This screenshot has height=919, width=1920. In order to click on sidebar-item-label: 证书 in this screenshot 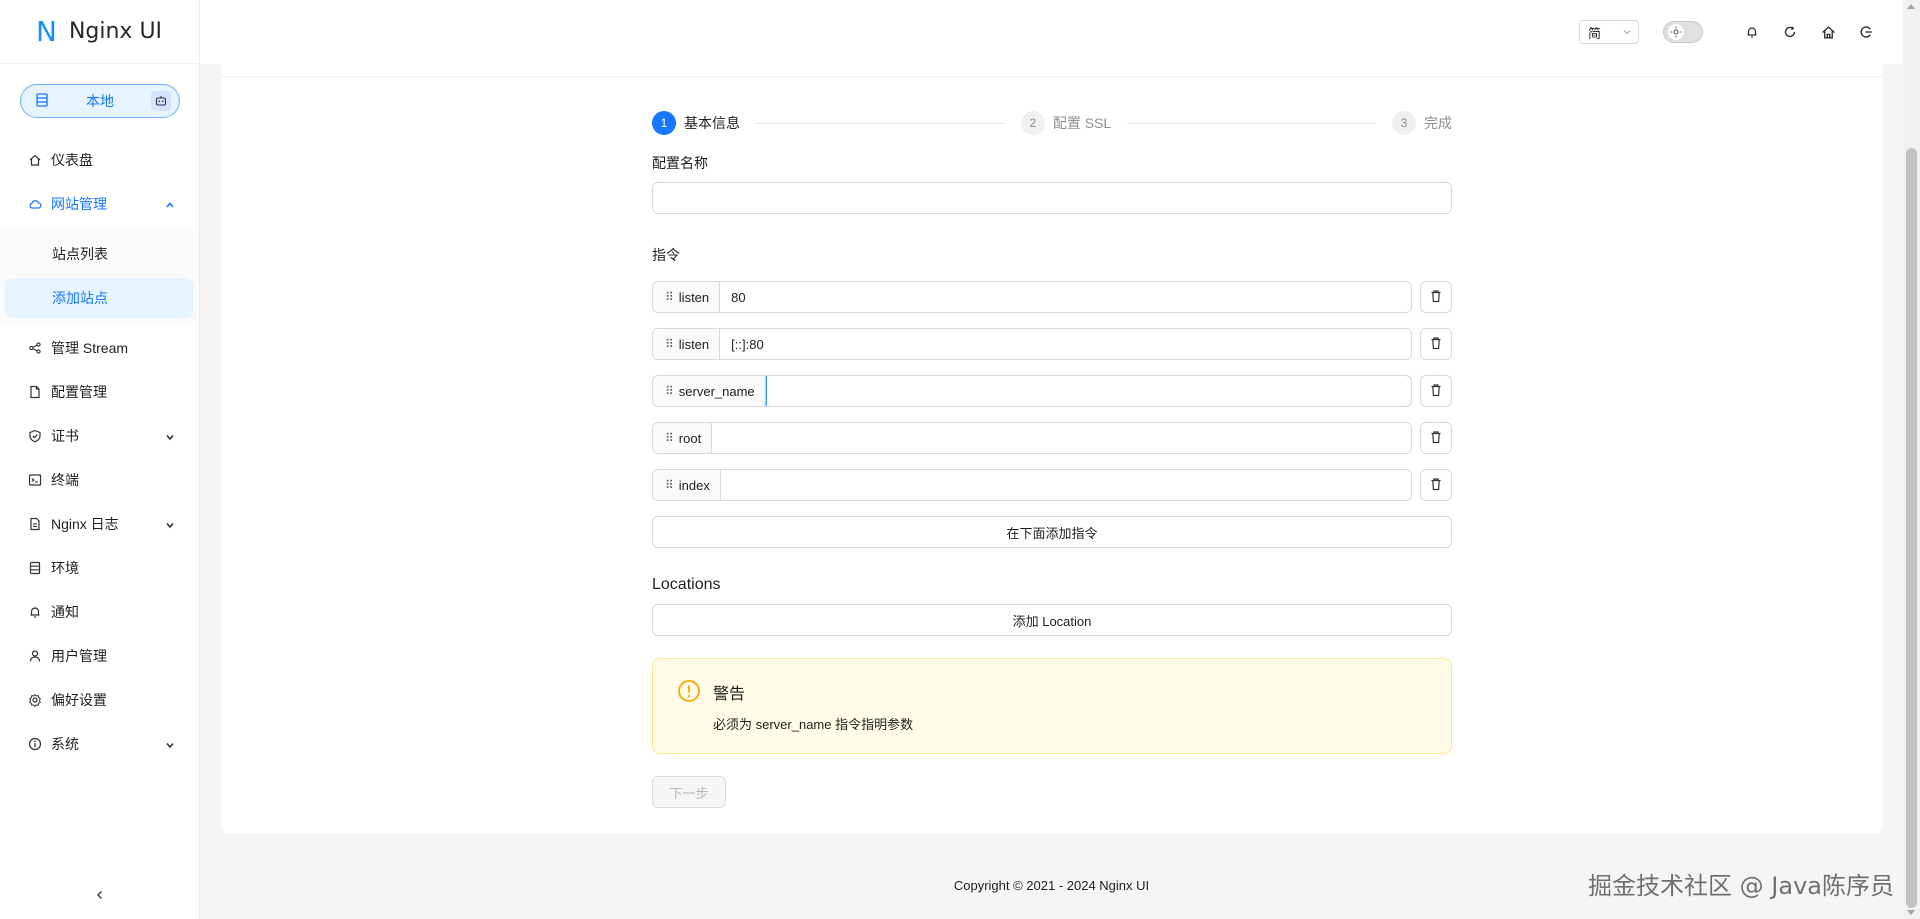, I will do `click(65, 436)`.